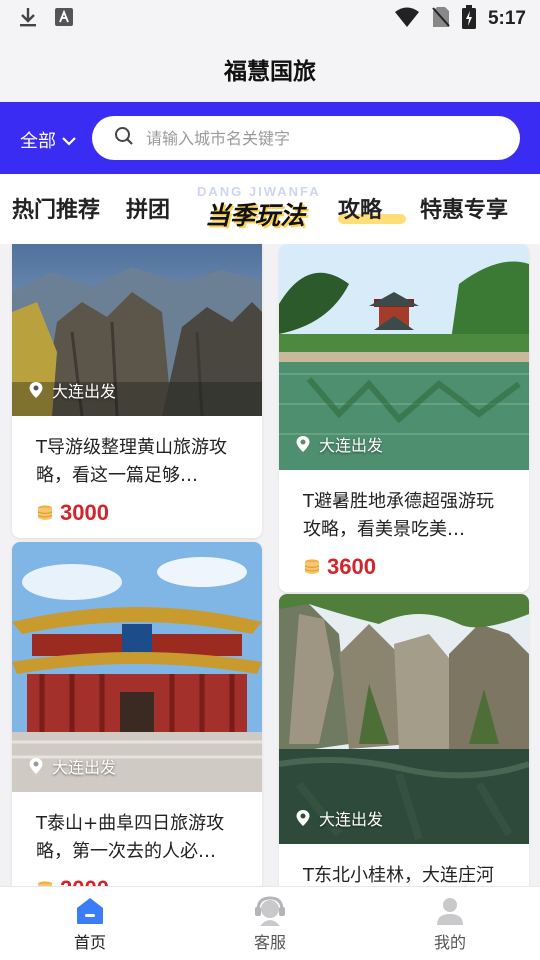 This screenshot has height=960, width=540. Describe the element at coordinates (464, 208) in the screenshot. I see `tab-special: 特惠专享` at that location.